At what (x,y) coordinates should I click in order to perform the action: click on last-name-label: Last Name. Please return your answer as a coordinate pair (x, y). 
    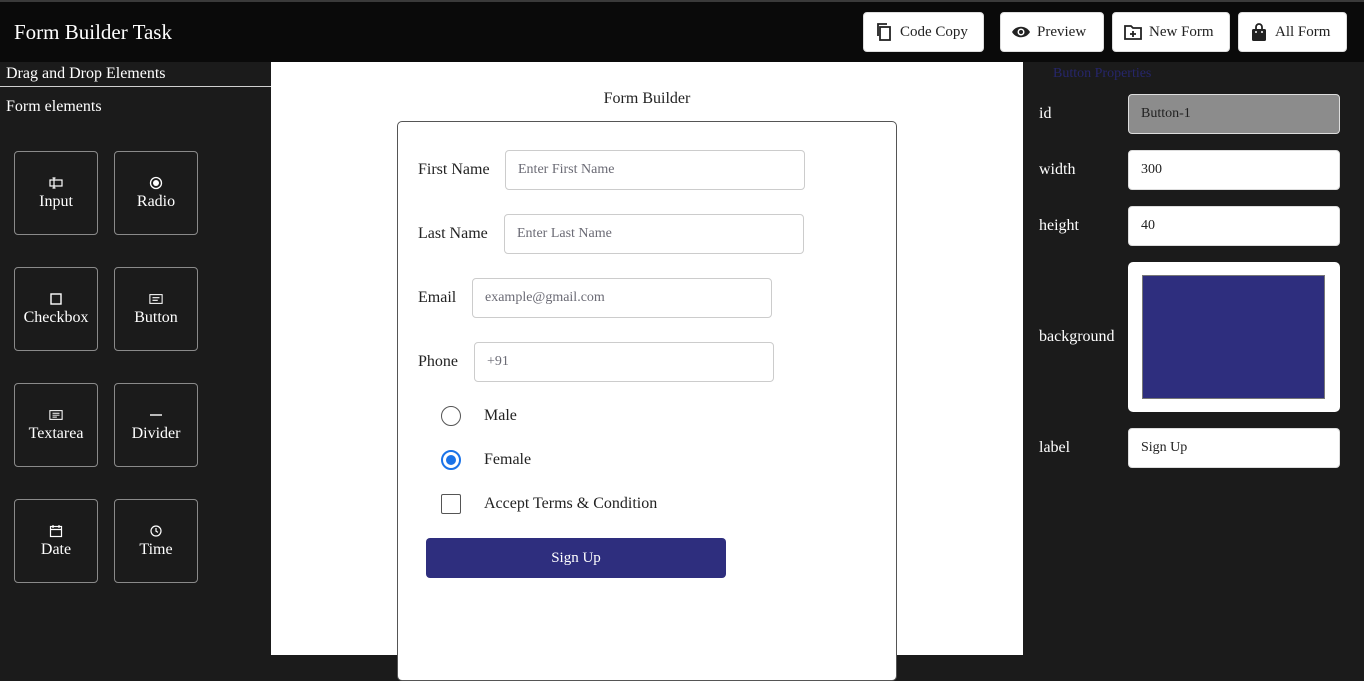
    Looking at the image, I should click on (453, 233).